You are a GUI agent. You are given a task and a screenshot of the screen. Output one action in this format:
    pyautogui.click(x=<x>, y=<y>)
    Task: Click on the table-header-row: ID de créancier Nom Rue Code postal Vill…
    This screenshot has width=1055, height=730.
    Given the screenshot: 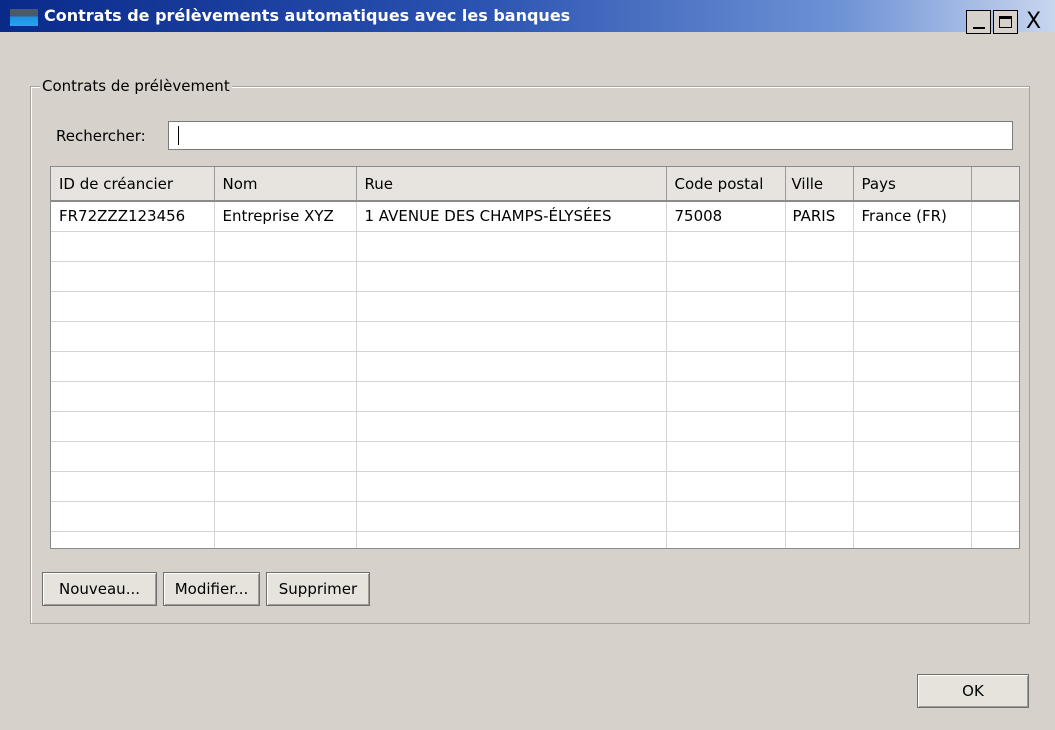 What is the action you would take?
    pyautogui.click(x=535, y=184)
    